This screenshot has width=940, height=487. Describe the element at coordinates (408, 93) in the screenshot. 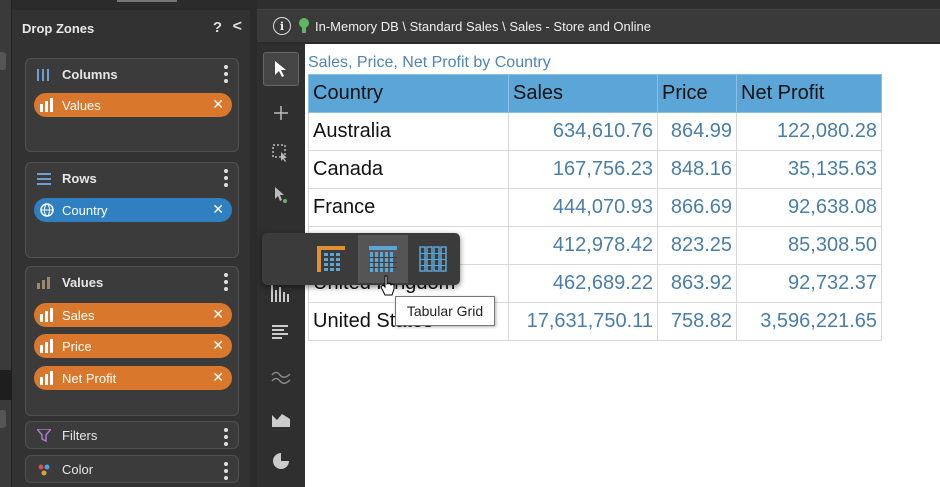

I see `column-header: Country` at that location.